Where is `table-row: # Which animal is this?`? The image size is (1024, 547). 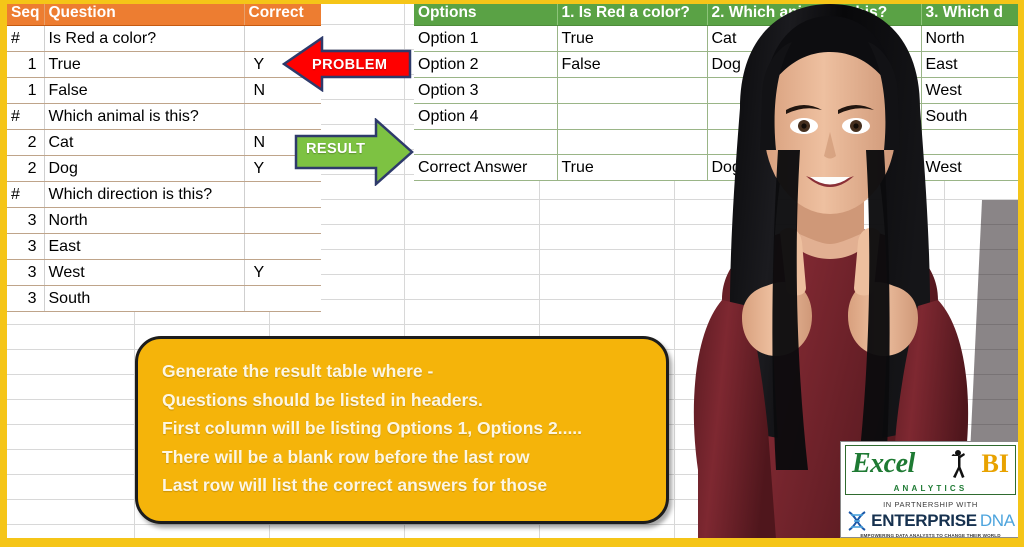
table-row: # Which animal is this? is located at coordinates (164, 116).